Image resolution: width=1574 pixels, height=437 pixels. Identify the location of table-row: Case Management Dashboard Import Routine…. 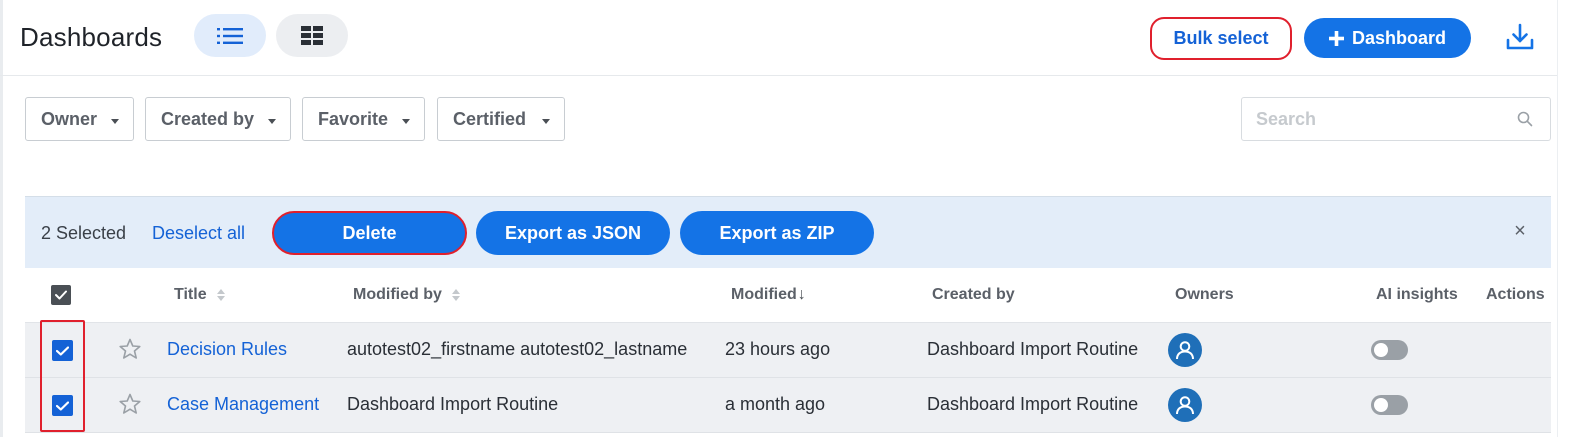
(788, 405).